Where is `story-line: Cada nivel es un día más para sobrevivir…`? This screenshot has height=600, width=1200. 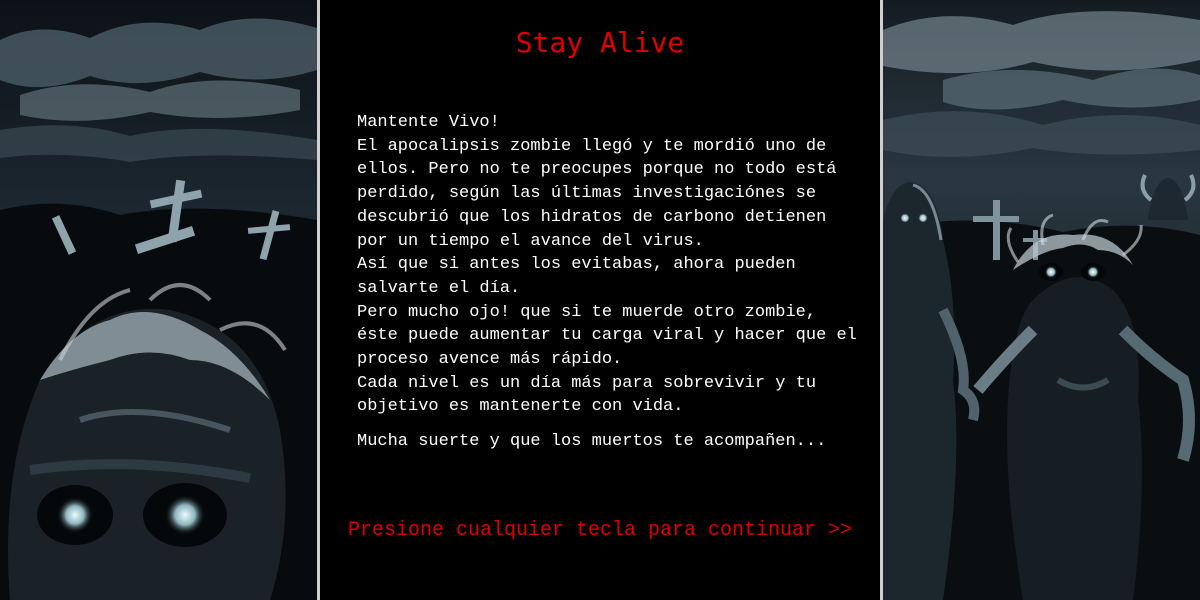 story-line: Cada nivel es un día más para sobrevivir… is located at coordinates (587, 383).